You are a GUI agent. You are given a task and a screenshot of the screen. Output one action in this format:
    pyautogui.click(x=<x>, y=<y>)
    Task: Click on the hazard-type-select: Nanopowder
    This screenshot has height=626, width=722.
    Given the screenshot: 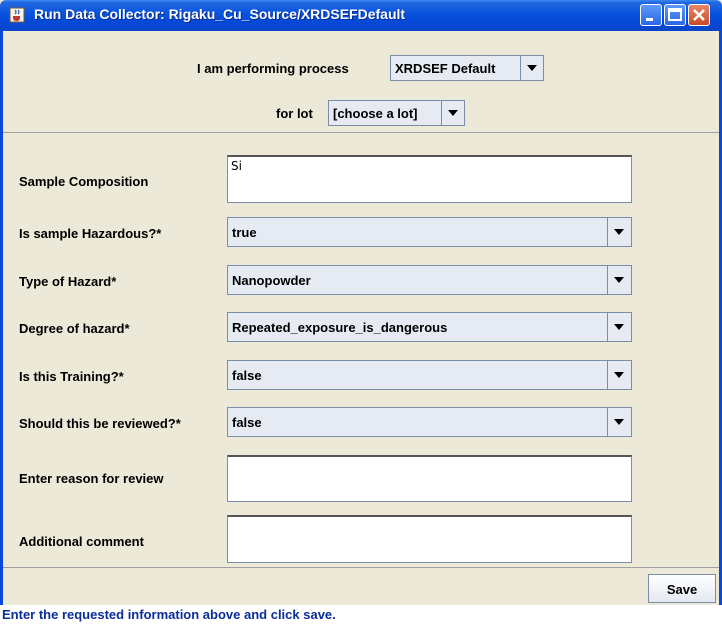 What is the action you would take?
    pyautogui.click(x=429, y=280)
    